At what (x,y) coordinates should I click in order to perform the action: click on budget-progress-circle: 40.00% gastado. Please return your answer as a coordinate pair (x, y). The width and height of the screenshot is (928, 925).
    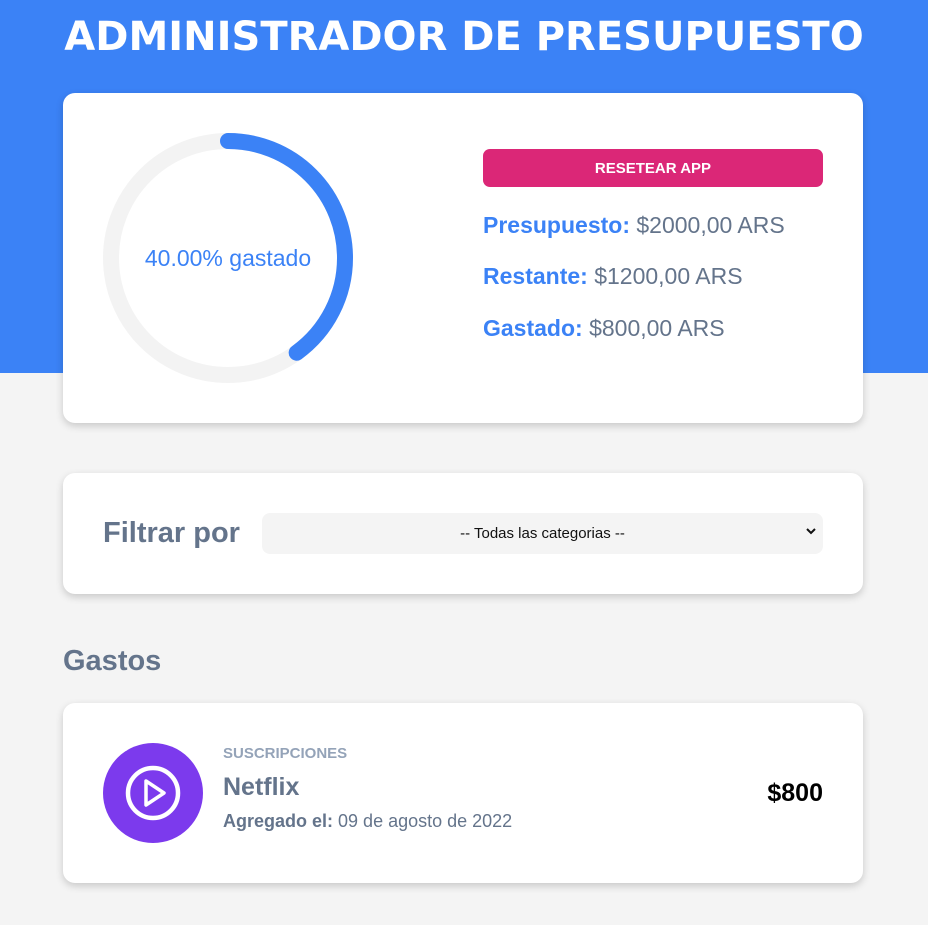
    Looking at the image, I should click on (228, 258).